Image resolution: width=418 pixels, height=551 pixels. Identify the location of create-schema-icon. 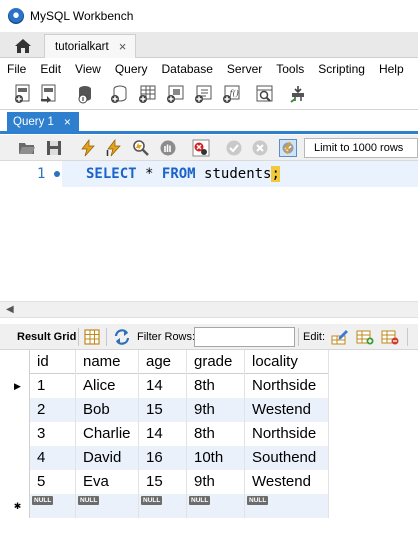
(119, 94).